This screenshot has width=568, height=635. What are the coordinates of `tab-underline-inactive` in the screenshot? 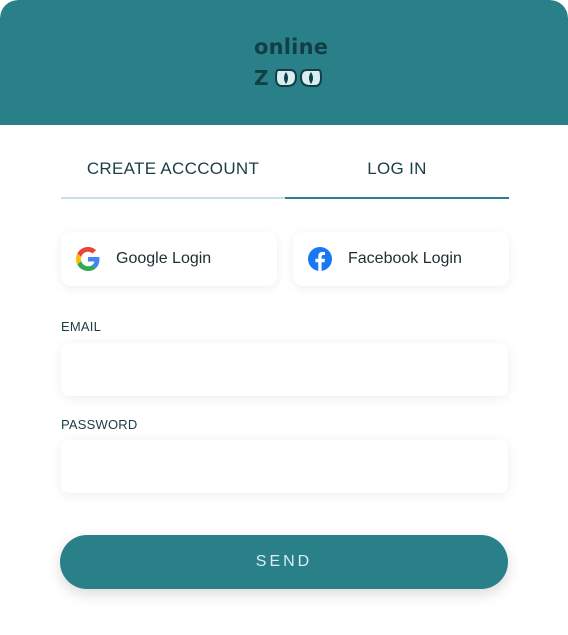 It's located at (173, 198).